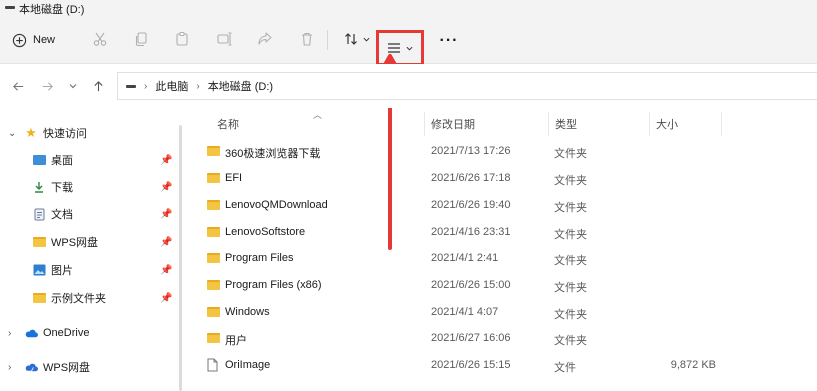 The image size is (817, 391). What do you see at coordinates (19, 40) in the screenshot?
I see `plus-circle-icon` at bounding box center [19, 40].